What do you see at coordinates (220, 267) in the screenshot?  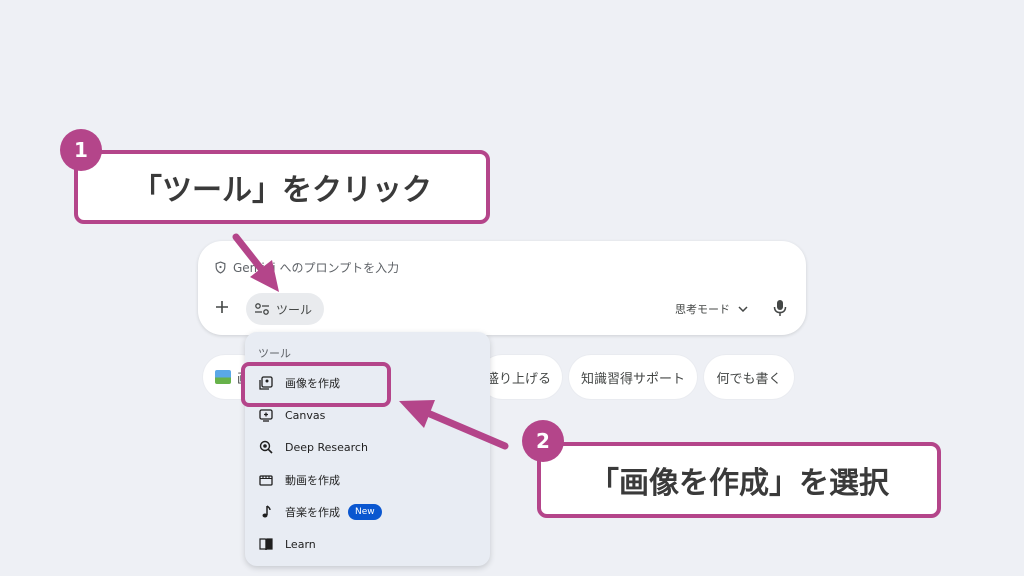 I see `shield-icon` at bounding box center [220, 267].